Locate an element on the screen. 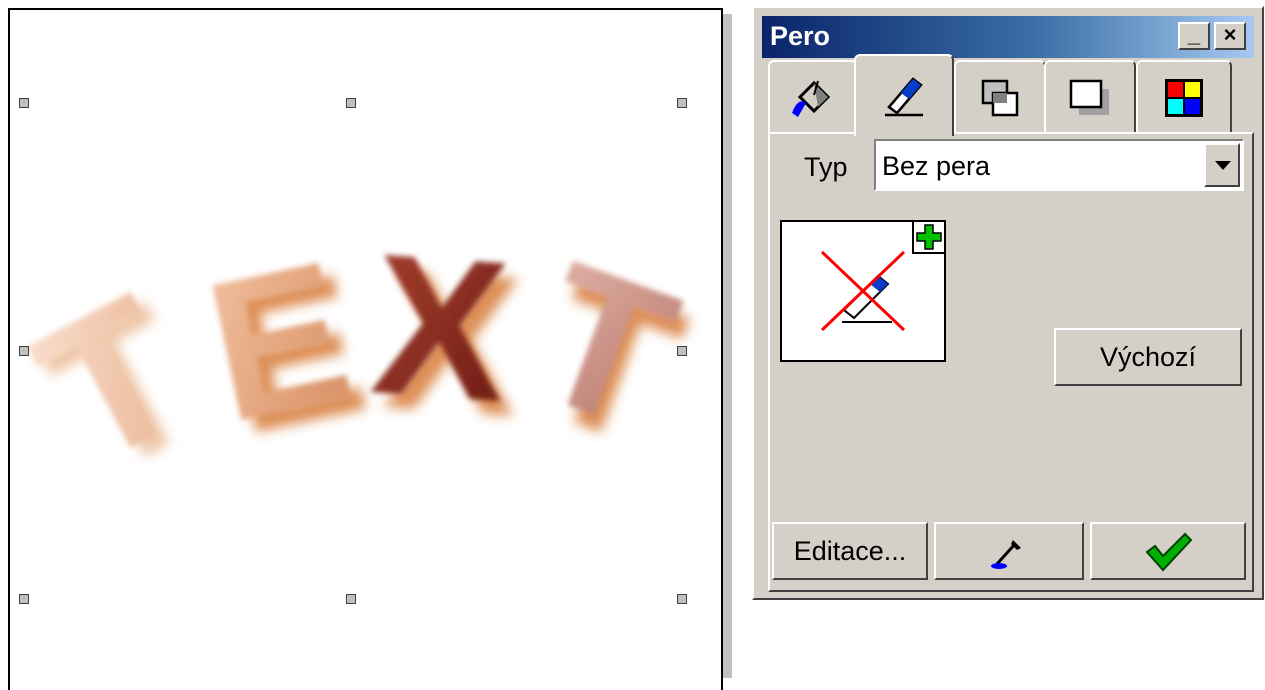 This screenshot has height=690, width=1265. selection-handle-top-left is located at coordinates (24, 103).